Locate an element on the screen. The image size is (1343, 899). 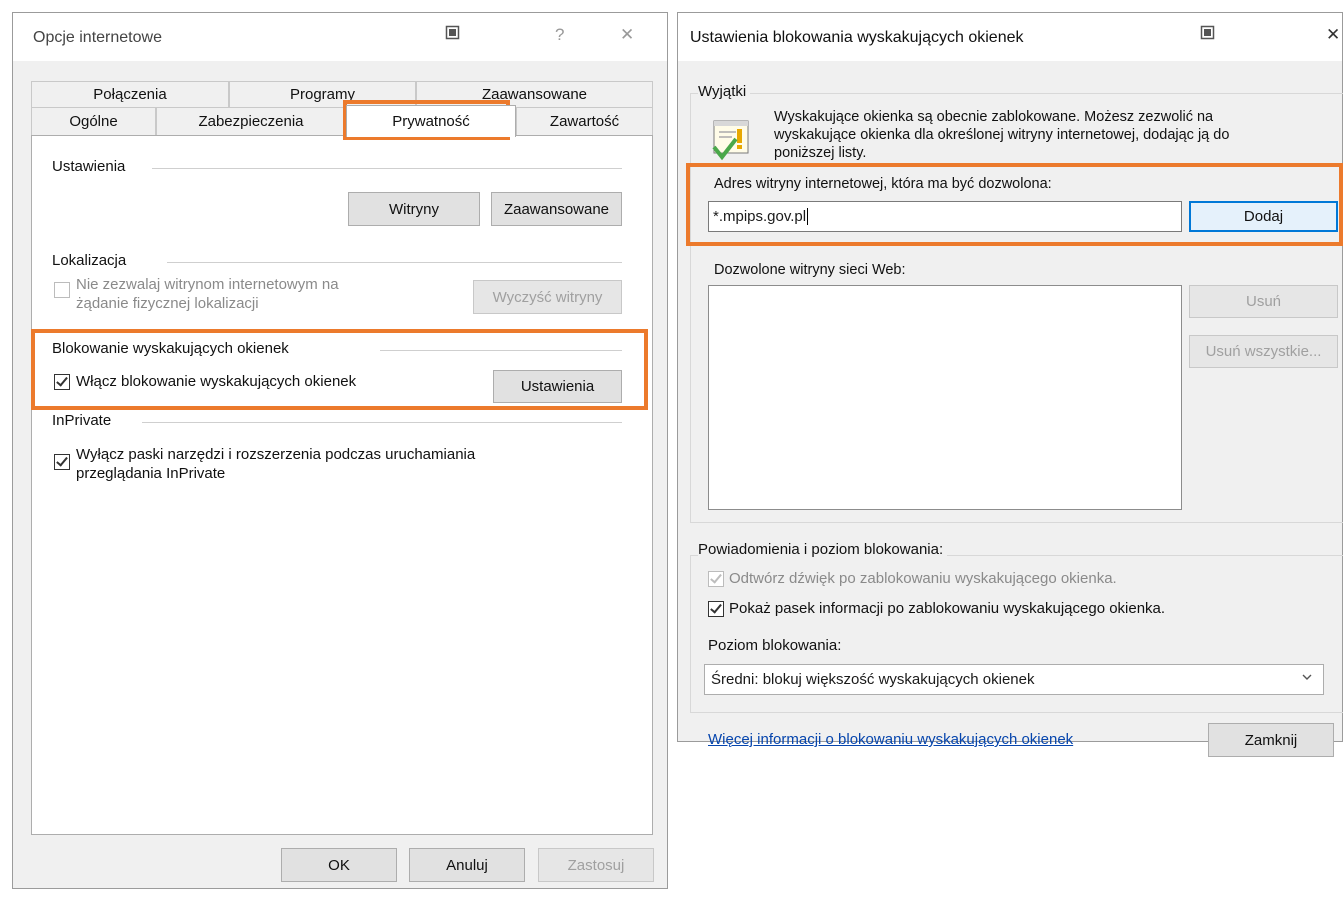
inprivate-label-line2: przeglądania InPrivate is located at coordinates (151, 473).